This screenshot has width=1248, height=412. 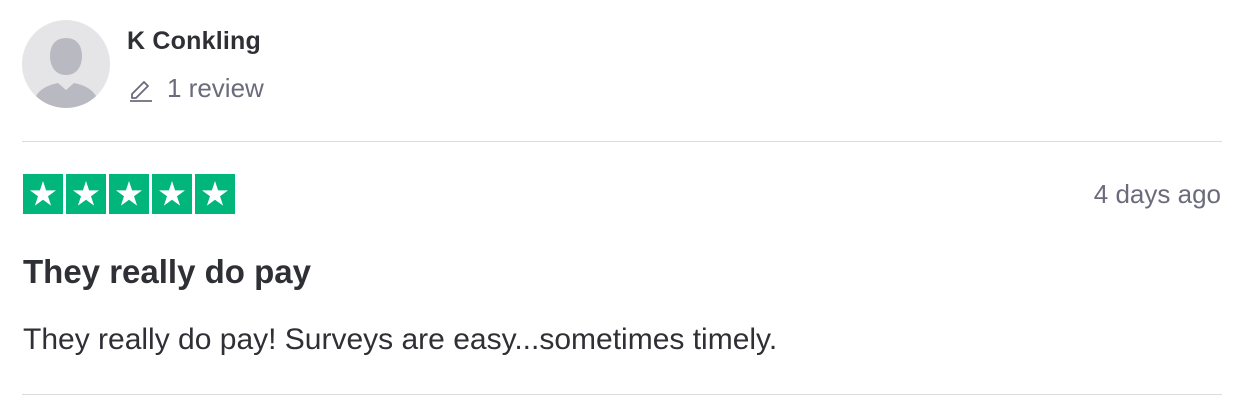 I want to click on reviewer-info: K Conkling 1 review, so click(x=195, y=61).